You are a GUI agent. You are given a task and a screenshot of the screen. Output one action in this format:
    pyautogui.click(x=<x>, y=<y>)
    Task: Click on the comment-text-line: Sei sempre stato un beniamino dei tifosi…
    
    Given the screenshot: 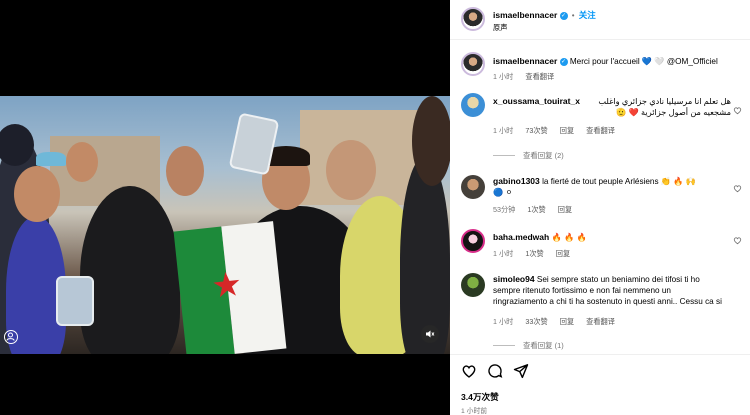 What is the action you would take?
    pyautogui.click(x=618, y=279)
    